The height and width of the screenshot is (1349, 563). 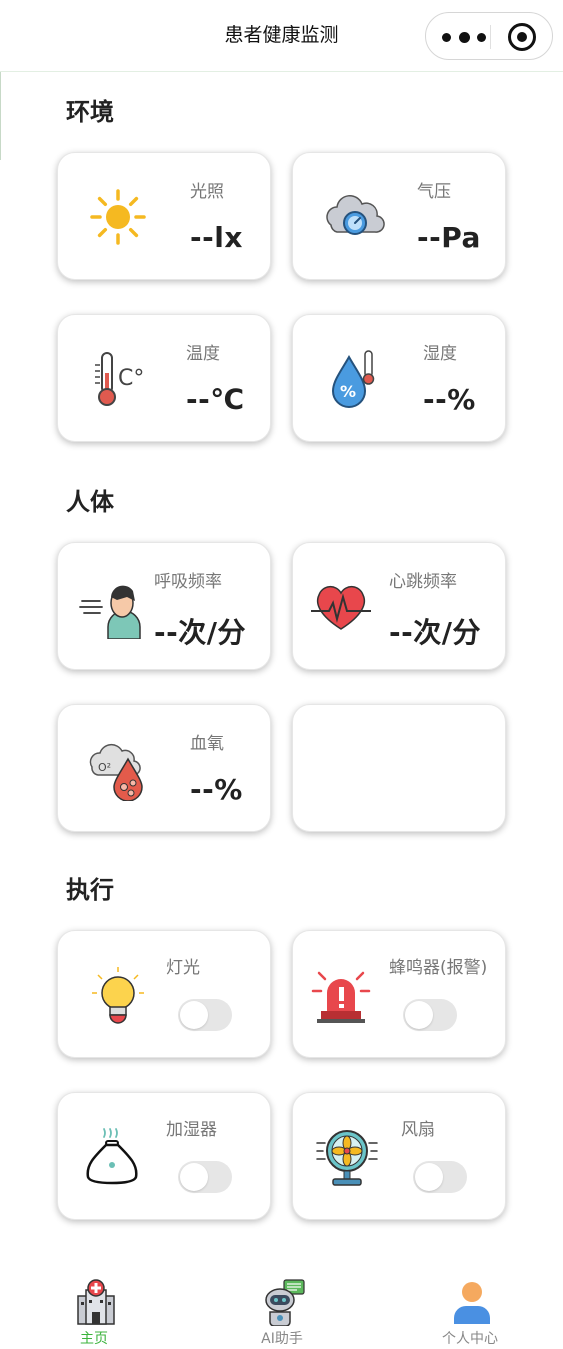 I want to click on cloud-gauge-icon, so click(x=355, y=215).